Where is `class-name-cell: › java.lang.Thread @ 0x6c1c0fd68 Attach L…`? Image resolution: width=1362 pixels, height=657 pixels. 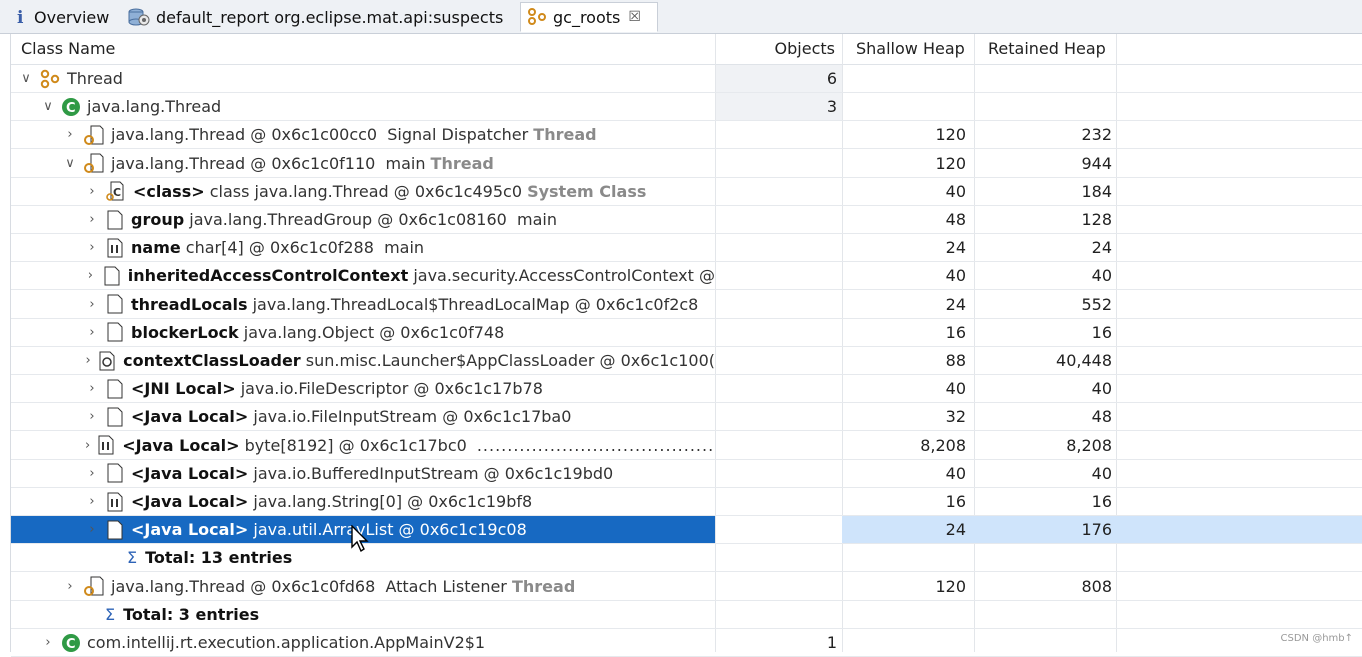
class-name-cell: › java.lang.Thread @ 0x6c1c0fd68 Attach L… is located at coordinates (363, 586).